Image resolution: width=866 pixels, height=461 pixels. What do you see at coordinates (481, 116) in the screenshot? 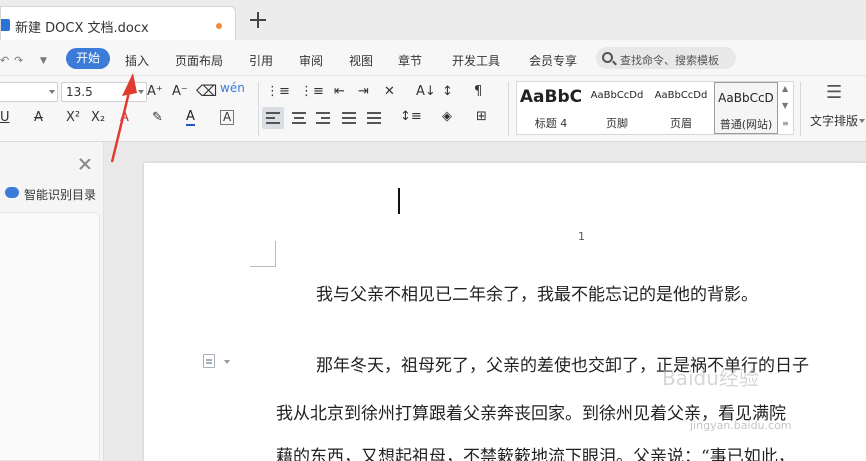
I see `borders-icon: ⊞` at bounding box center [481, 116].